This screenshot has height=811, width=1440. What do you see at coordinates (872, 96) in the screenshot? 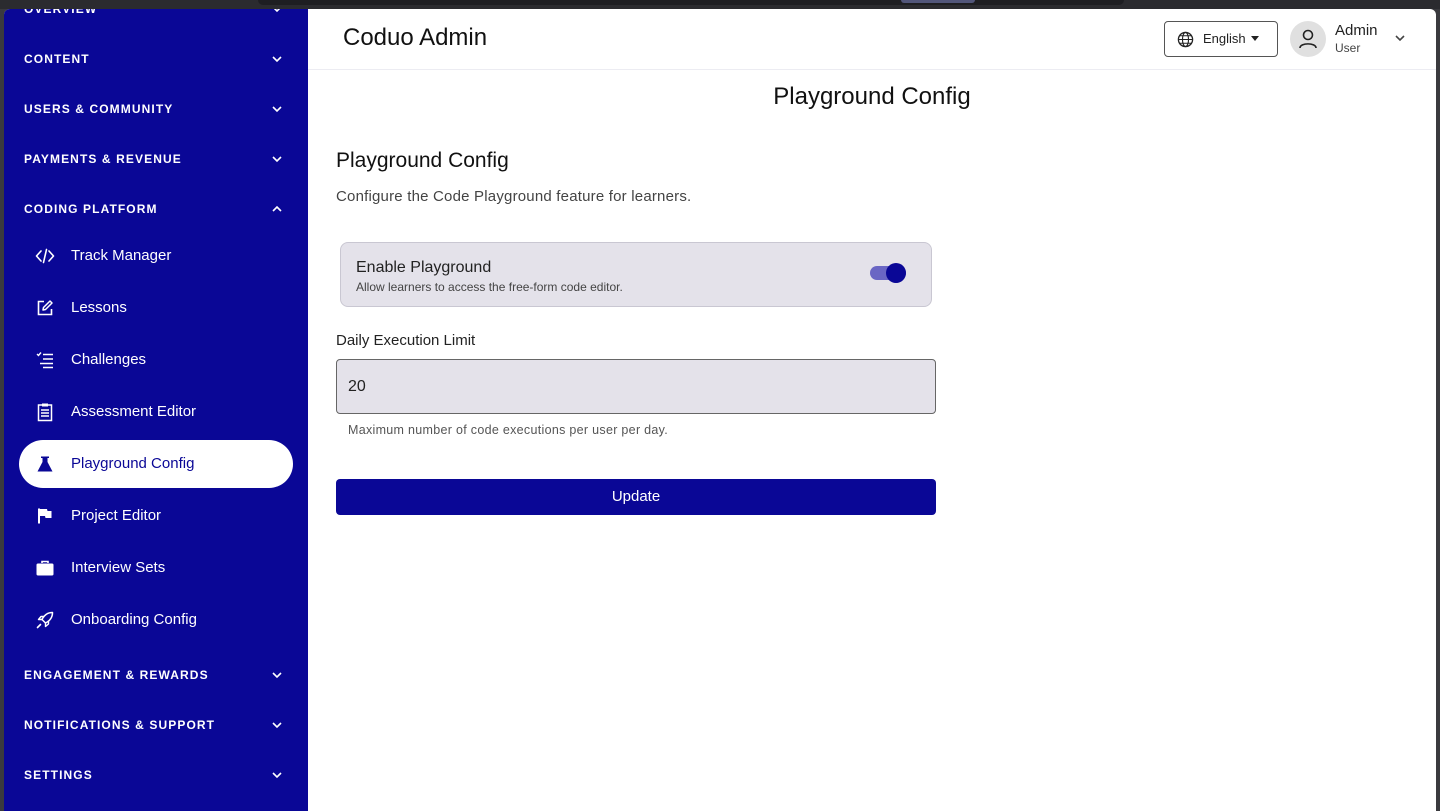
I see `page-title: Playground Config` at bounding box center [872, 96].